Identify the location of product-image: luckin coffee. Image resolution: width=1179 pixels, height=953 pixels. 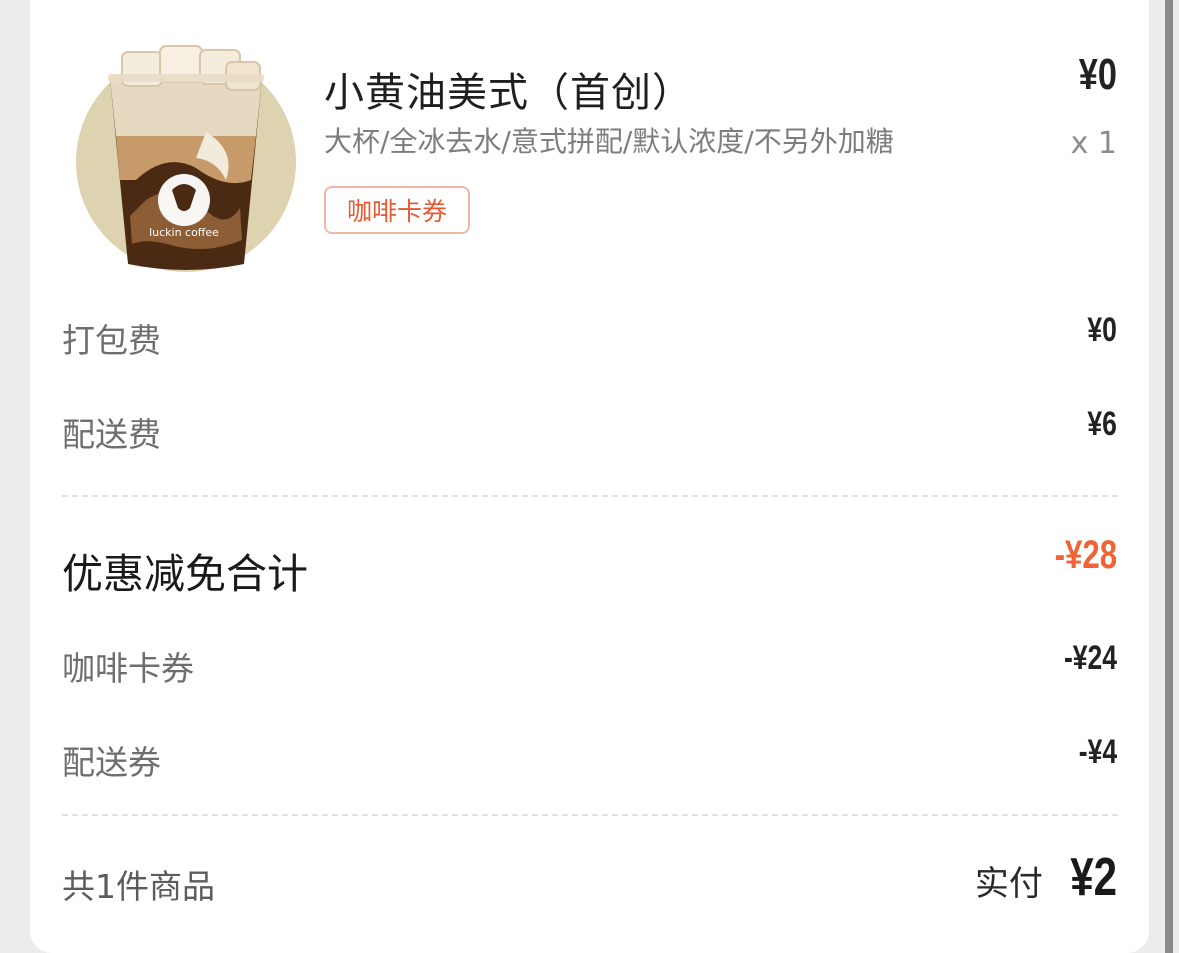
(186, 156).